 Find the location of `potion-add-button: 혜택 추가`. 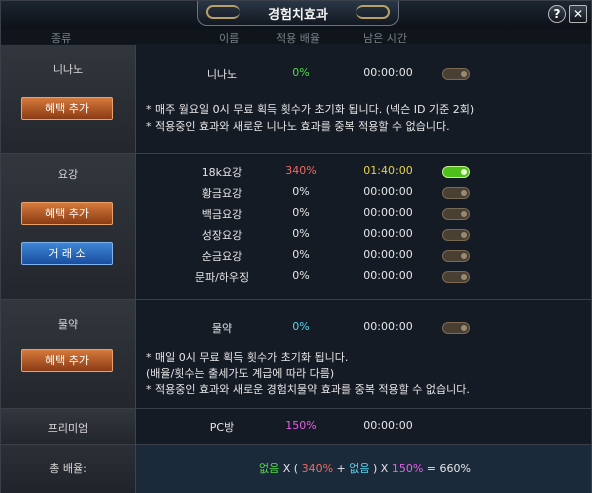

potion-add-button: 혜택 추가 is located at coordinates (67, 360).